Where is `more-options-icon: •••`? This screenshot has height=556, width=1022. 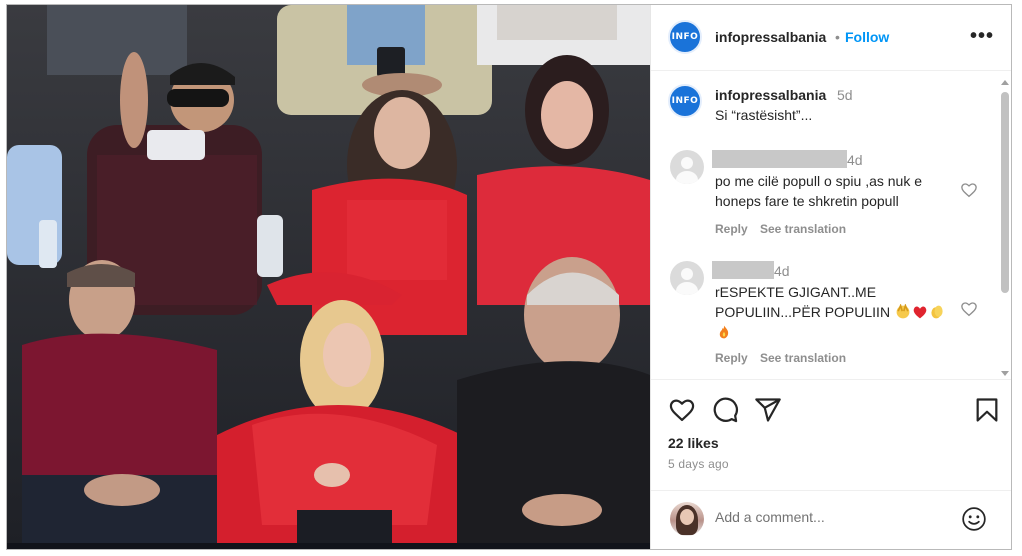 more-options-icon: ••• is located at coordinates (982, 36).